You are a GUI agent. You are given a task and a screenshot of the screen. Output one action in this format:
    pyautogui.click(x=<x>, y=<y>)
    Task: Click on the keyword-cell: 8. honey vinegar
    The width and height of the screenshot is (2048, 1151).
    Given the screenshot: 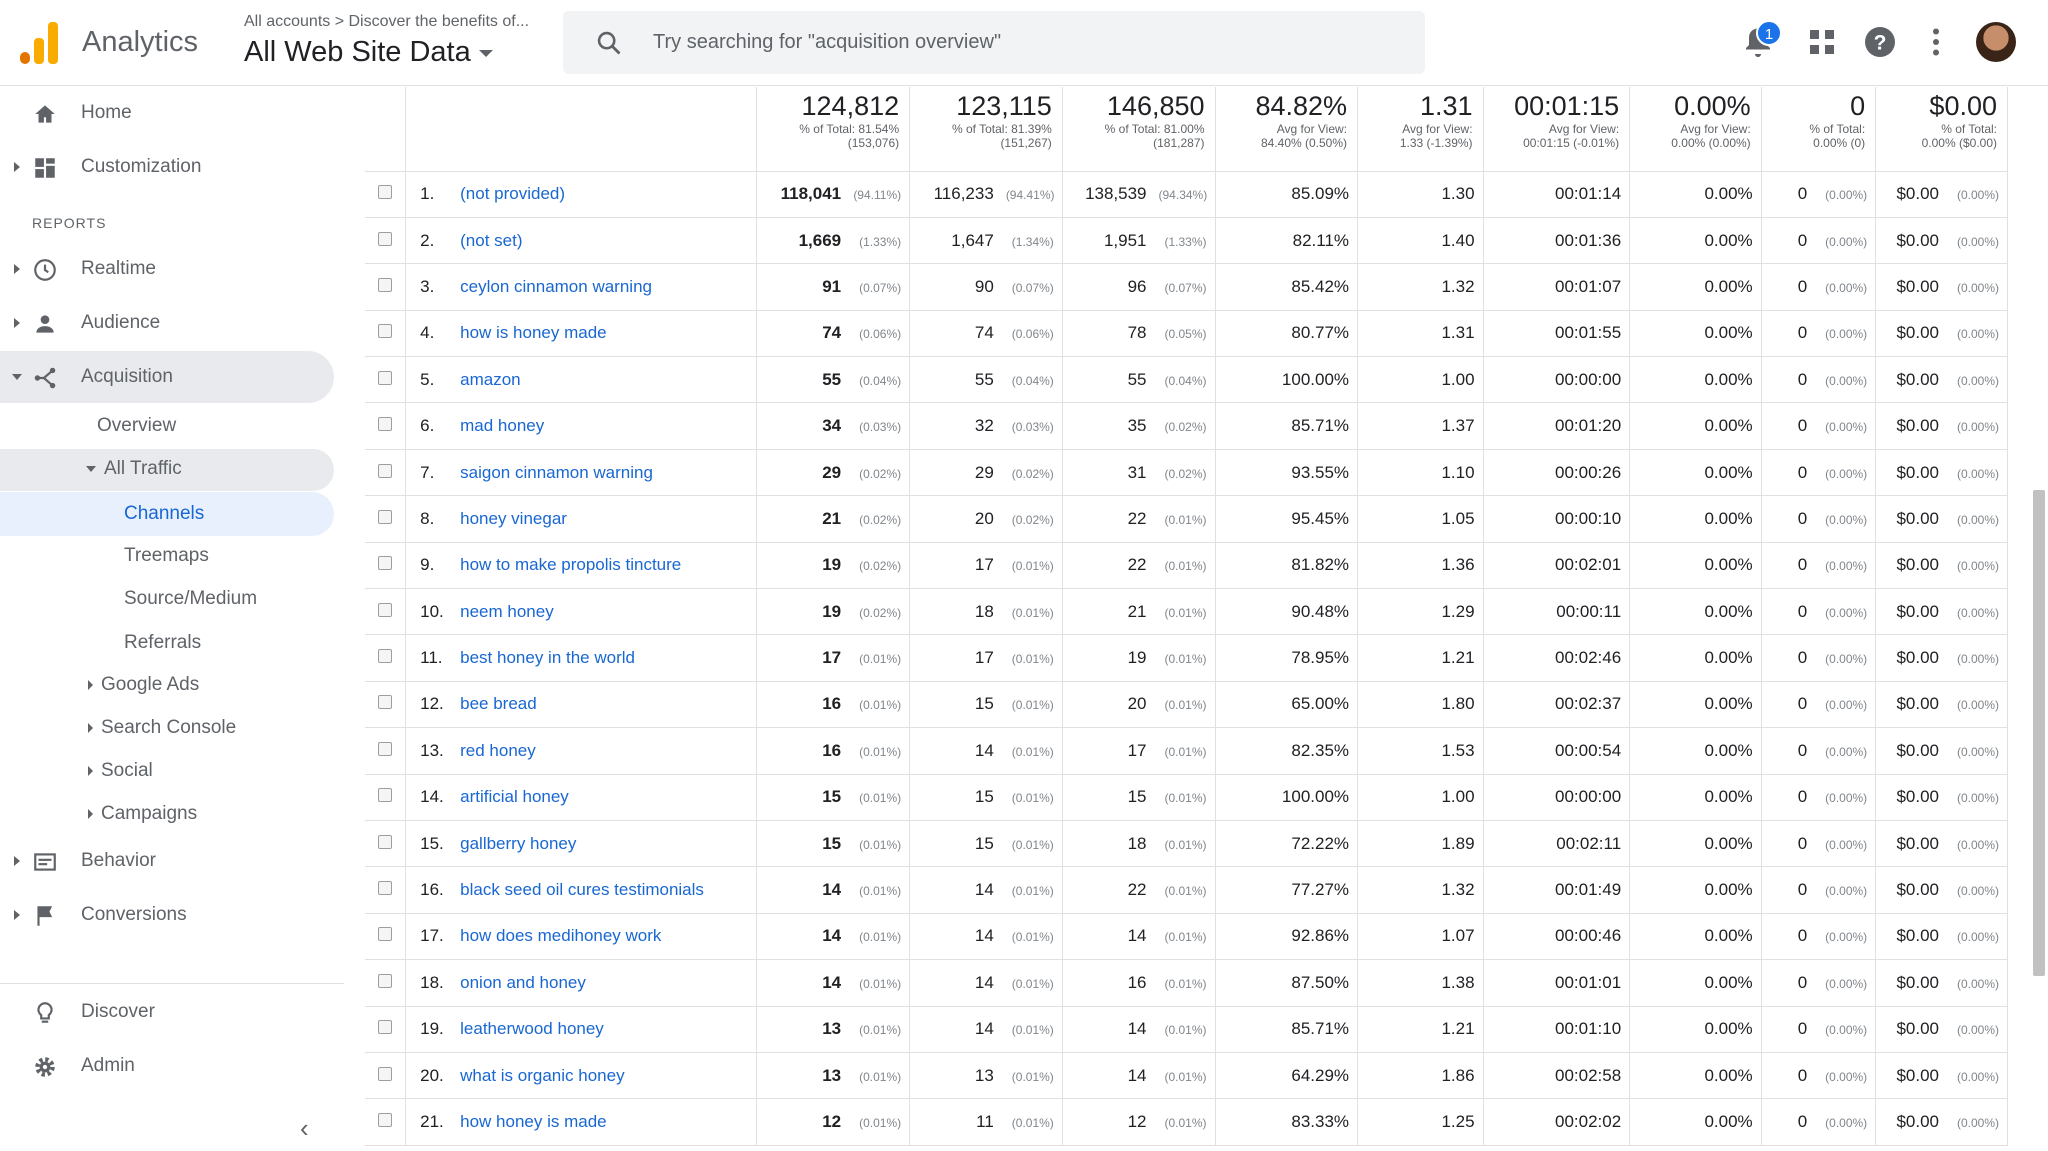 What is the action you would take?
    pyautogui.click(x=581, y=519)
    